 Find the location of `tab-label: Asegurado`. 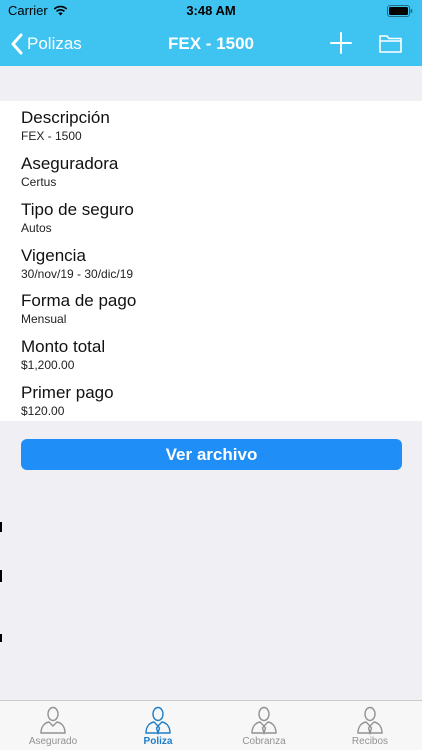

tab-label: Asegurado is located at coordinates (53, 741).